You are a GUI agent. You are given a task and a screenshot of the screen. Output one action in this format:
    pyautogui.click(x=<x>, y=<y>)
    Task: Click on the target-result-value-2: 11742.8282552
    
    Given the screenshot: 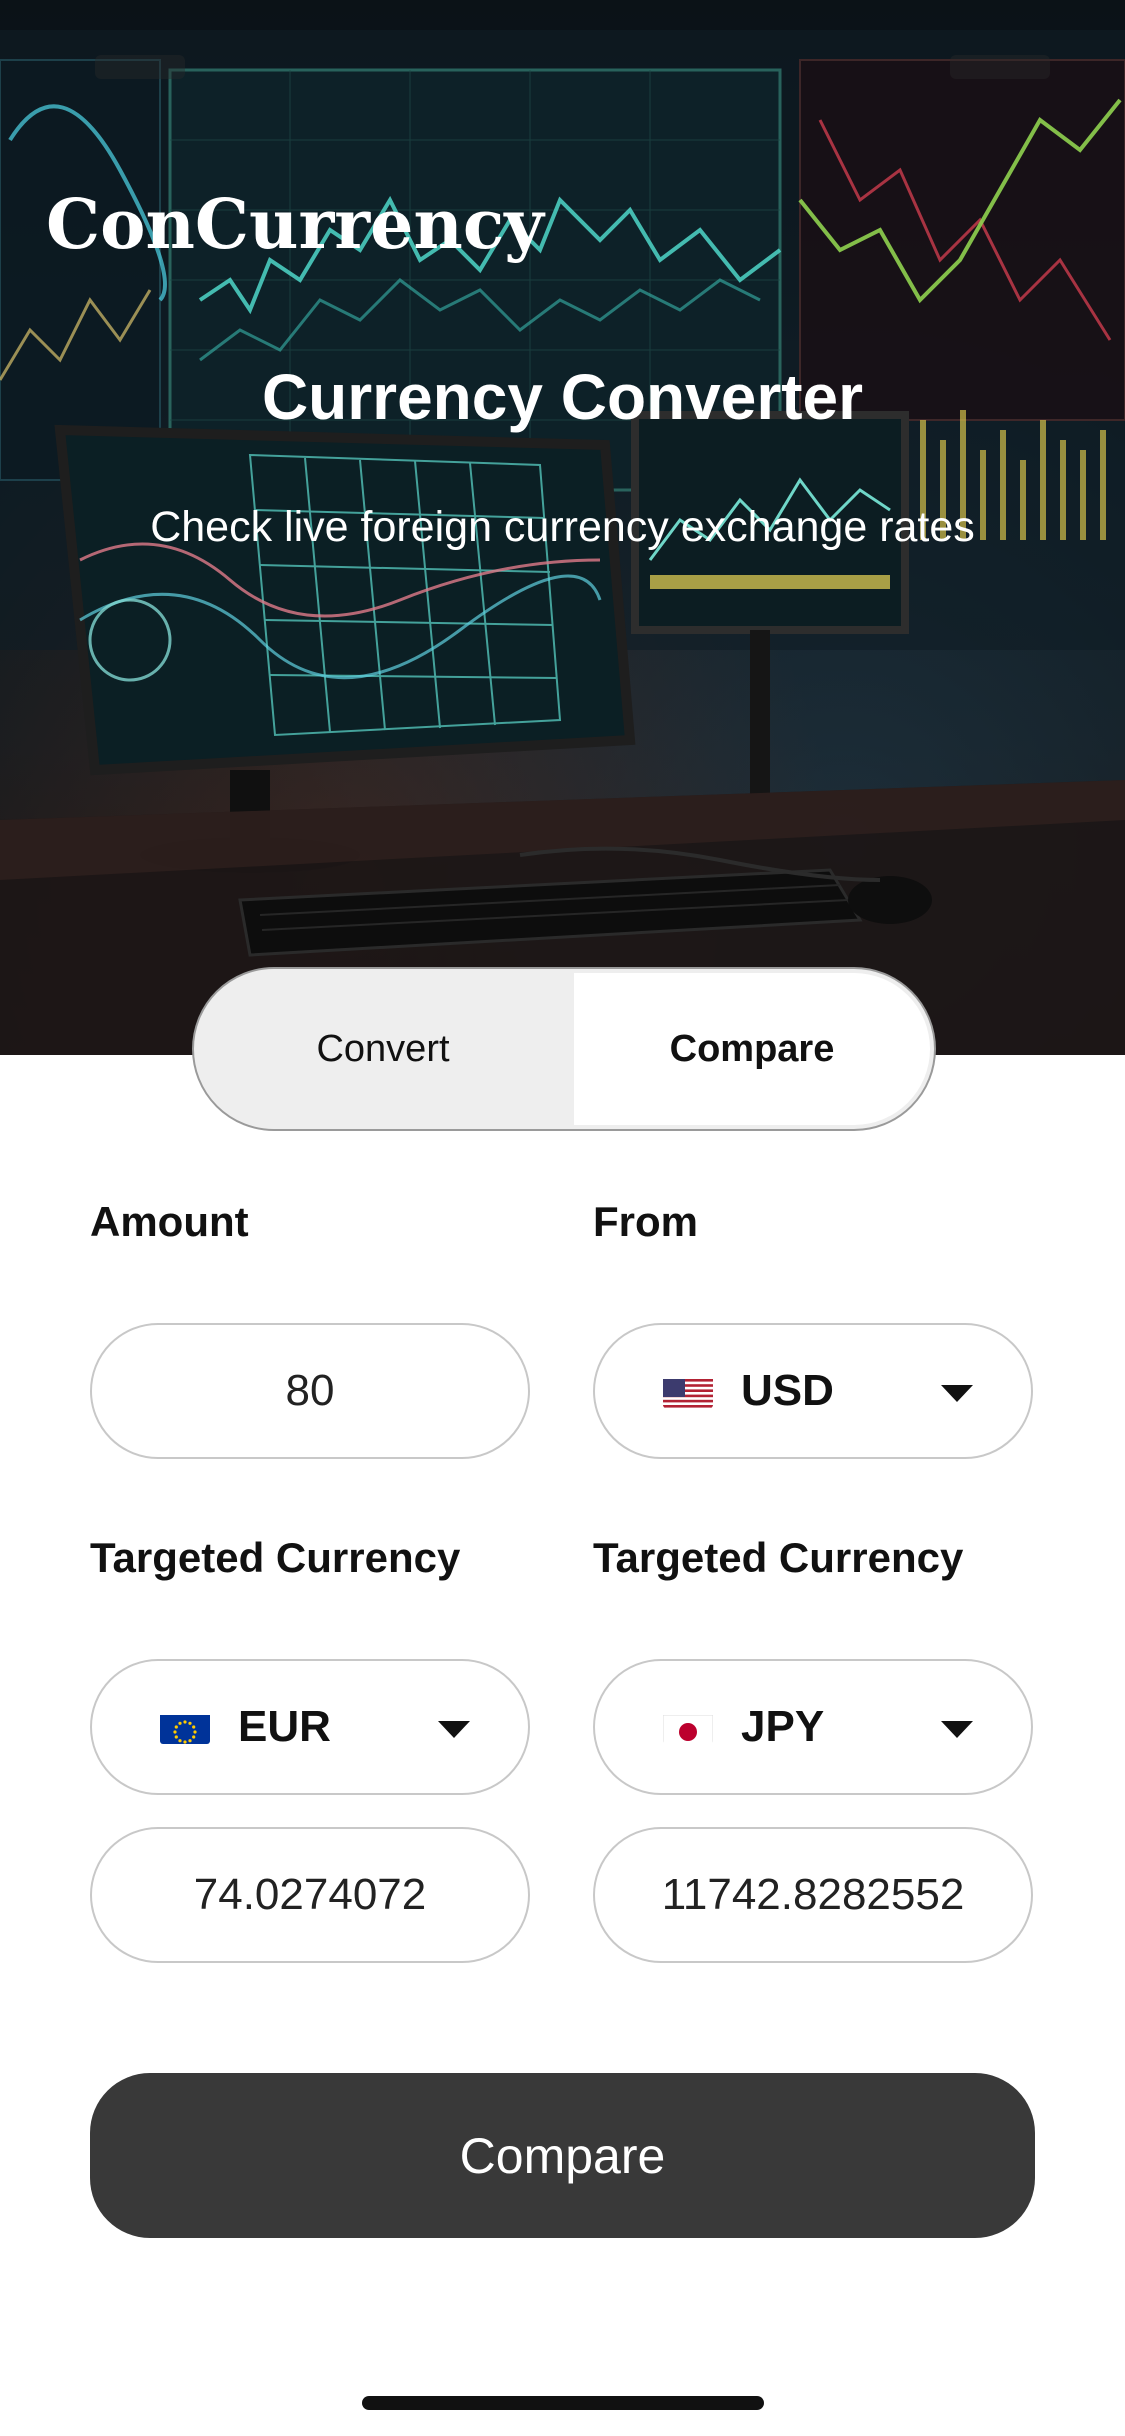 What is the action you would take?
    pyautogui.click(x=813, y=1894)
    